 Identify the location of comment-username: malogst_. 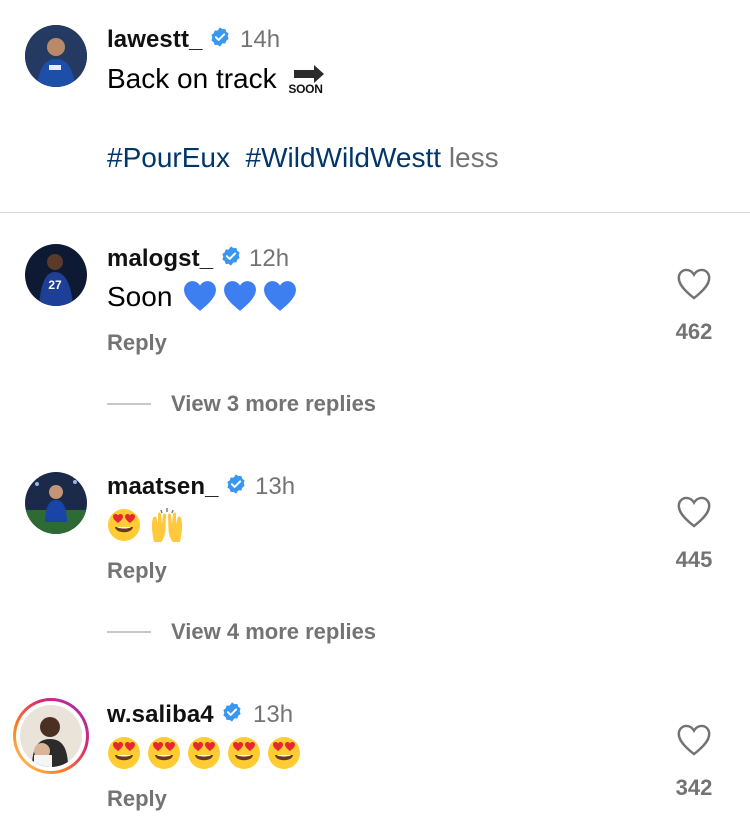
(160, 258).